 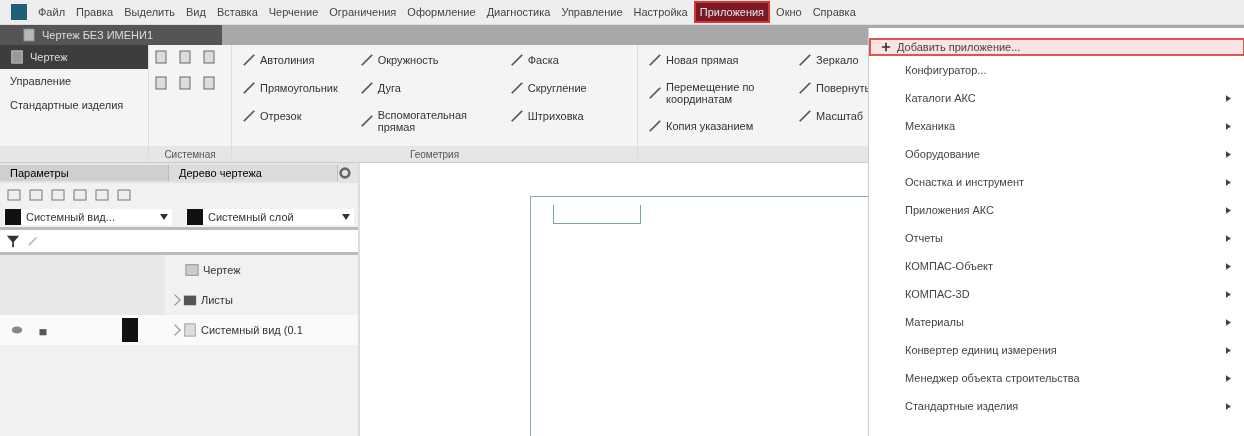 What do you see at coordinates (149, 11) in the screenshot?
I see `menu-item: Выделить` at bounding box center [149, 11].